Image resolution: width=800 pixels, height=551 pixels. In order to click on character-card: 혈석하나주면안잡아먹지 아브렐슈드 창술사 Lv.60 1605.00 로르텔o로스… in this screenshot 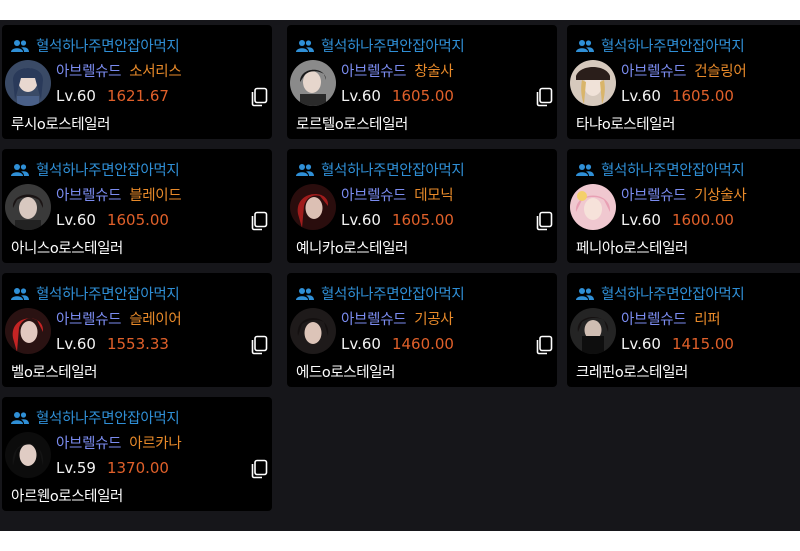, I will do `click(422, 82)`.